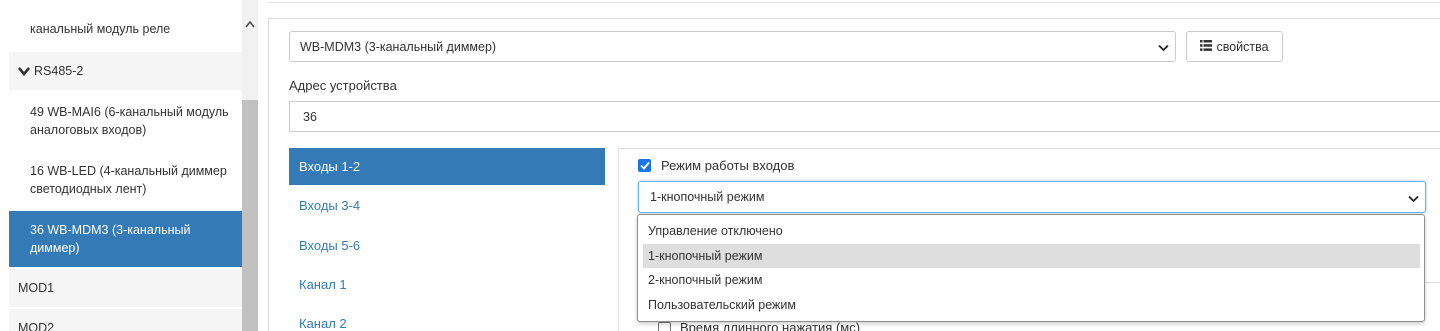  What do you see at coordinates (864, 116) in the screenshot?
I see `address-input: 36` at bounding box center [864, 116].